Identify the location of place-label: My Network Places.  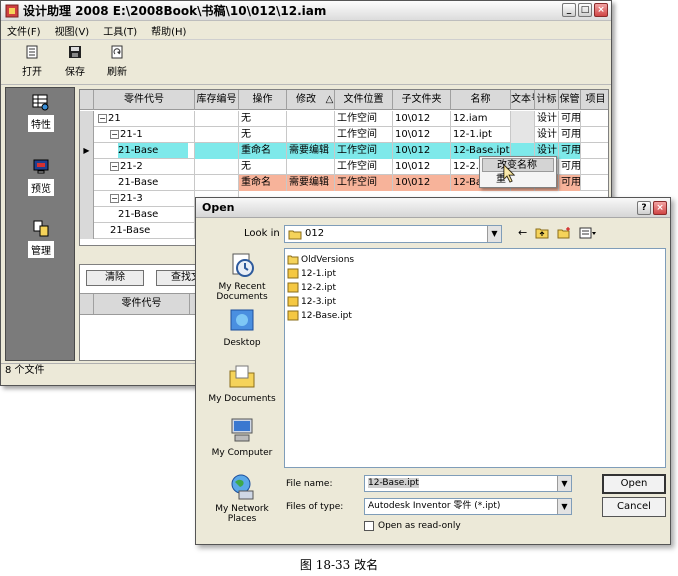
(242, 514).